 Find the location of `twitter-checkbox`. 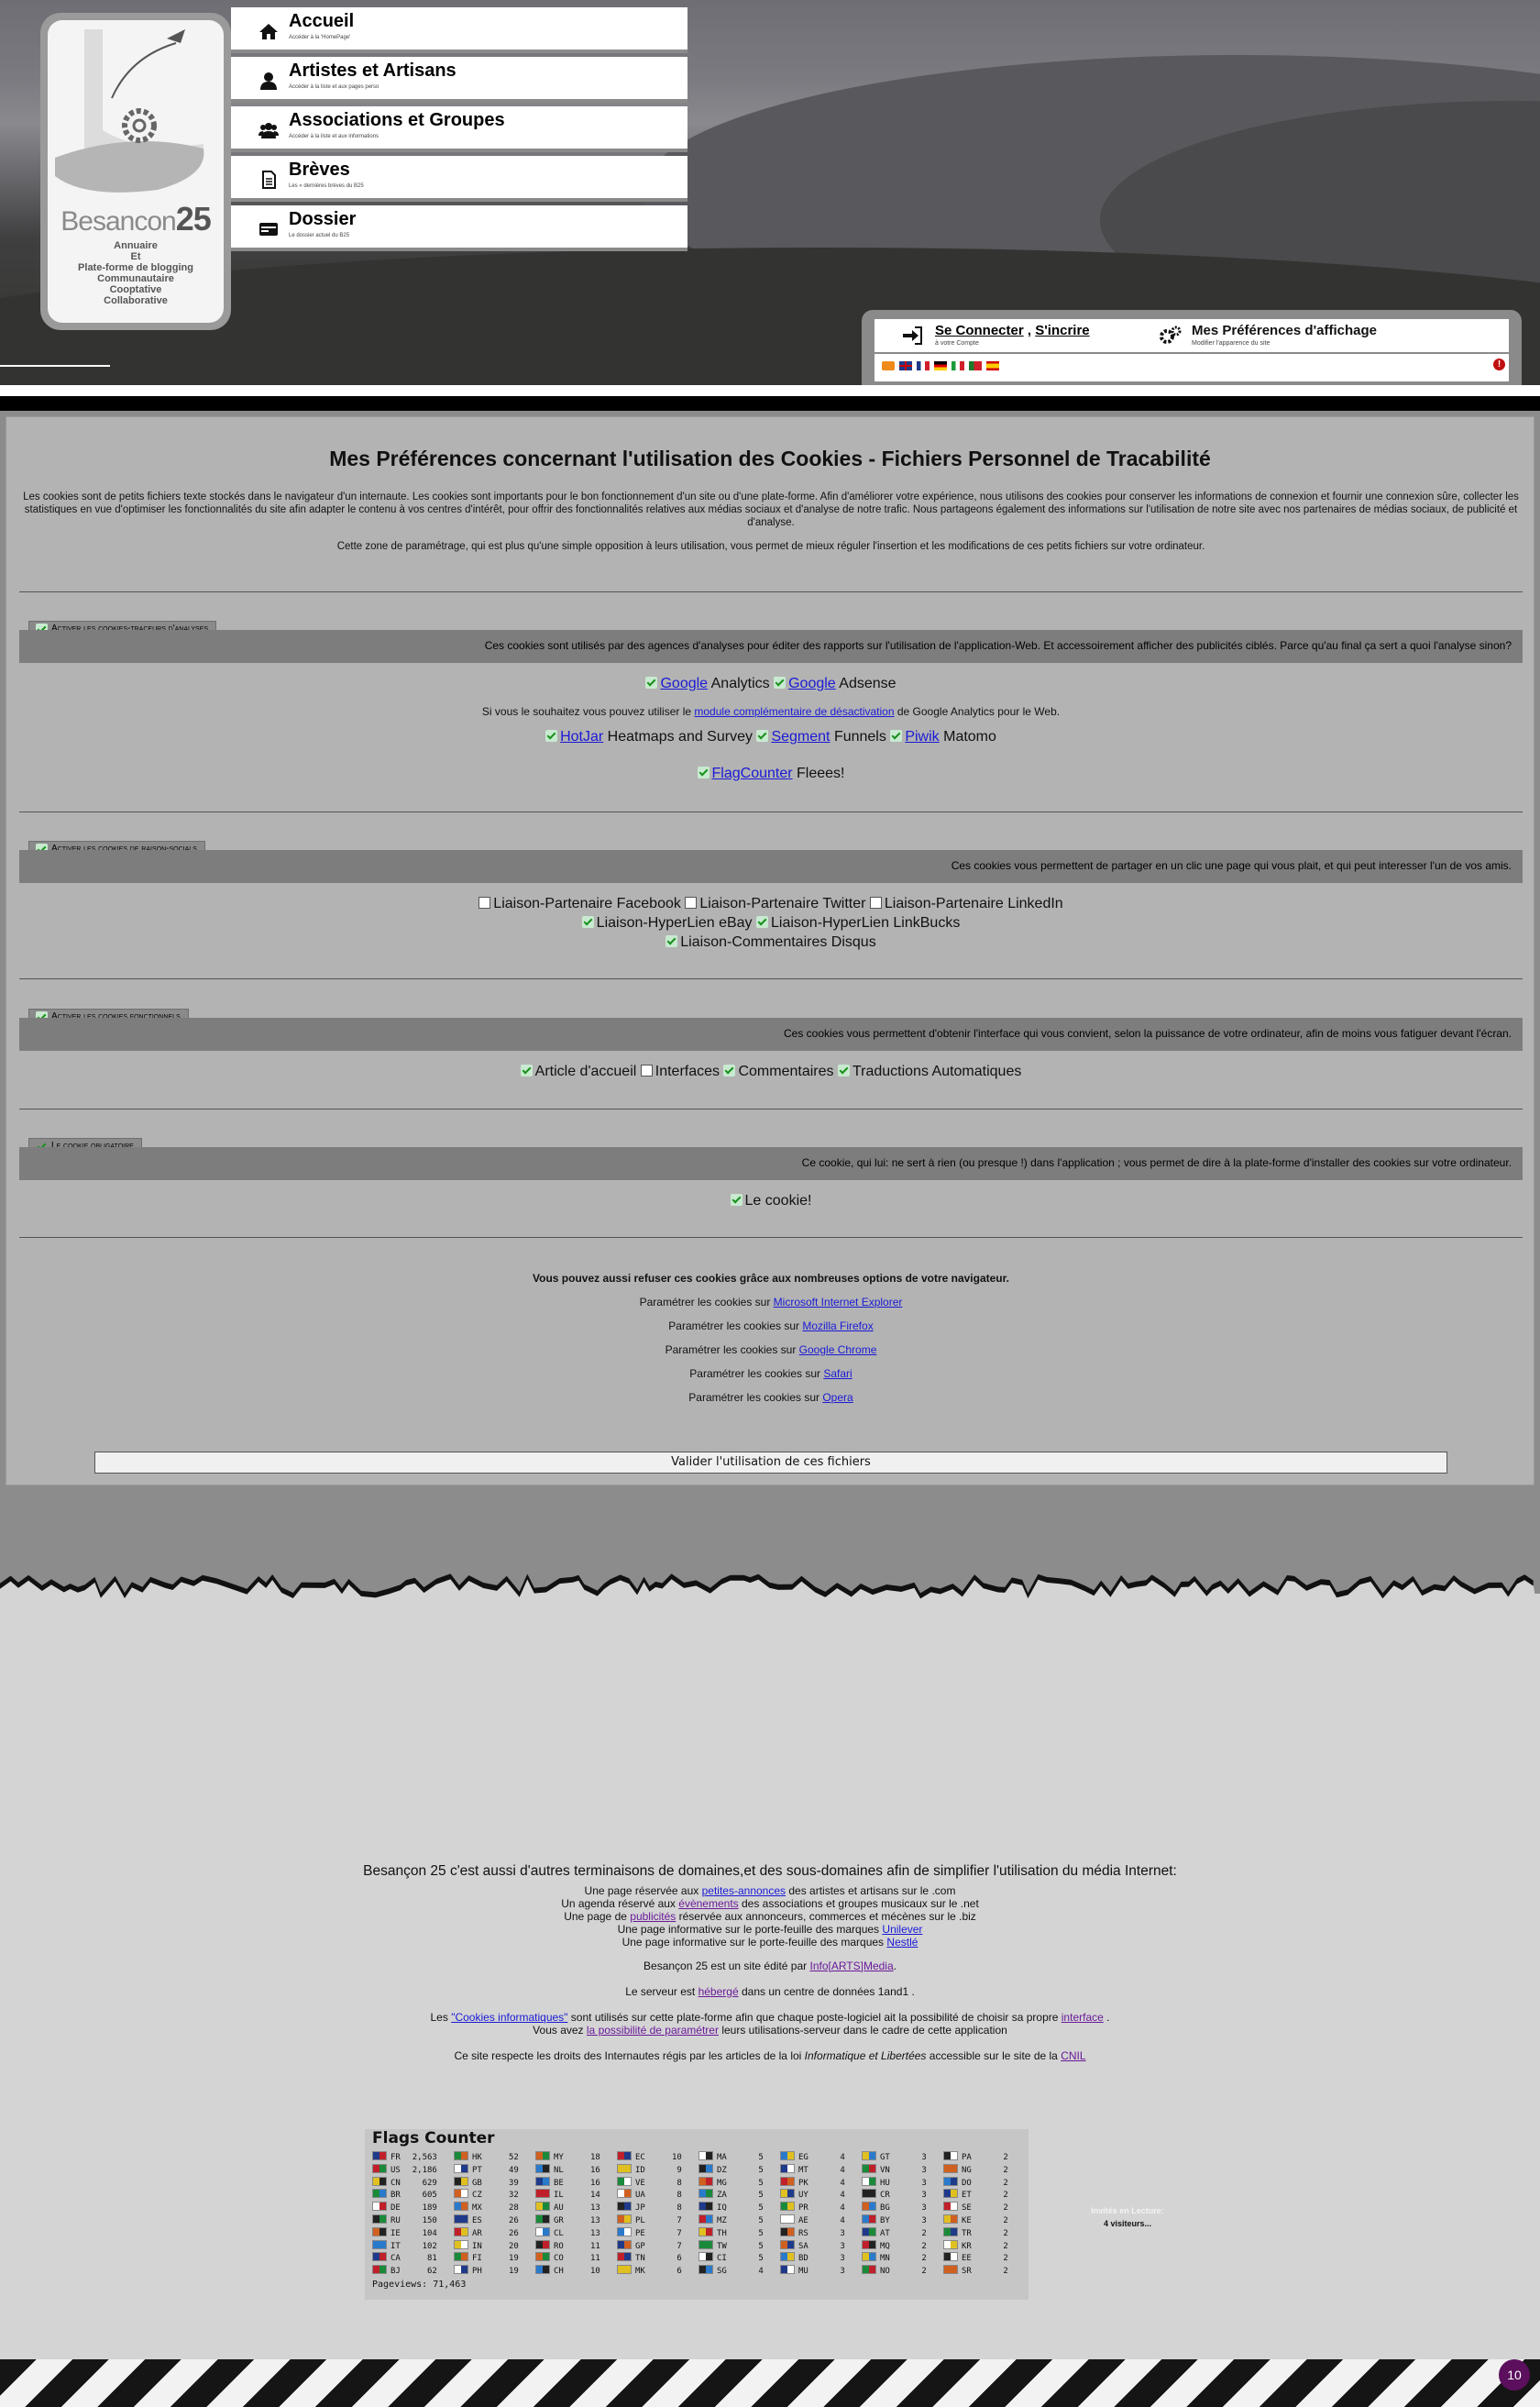

twitter-checkbox is located at coordinates (691, 903).